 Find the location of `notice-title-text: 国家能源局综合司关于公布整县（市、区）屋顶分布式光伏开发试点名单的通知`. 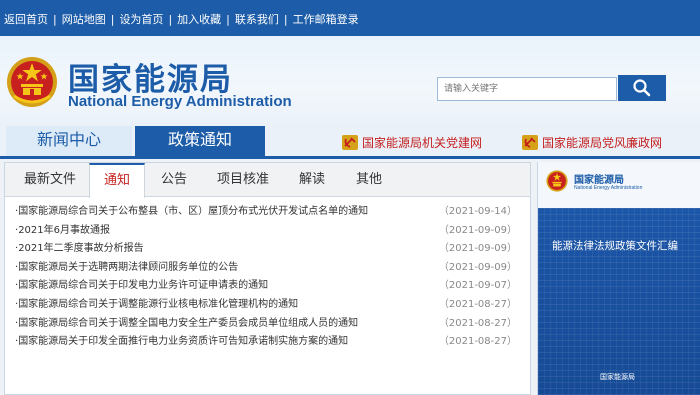

notice-title-text: 国家能源局综合司关于公布整县（市、区）屋顶分布式光伏开发试点名单的通知 is located at coordinates (193, 211).